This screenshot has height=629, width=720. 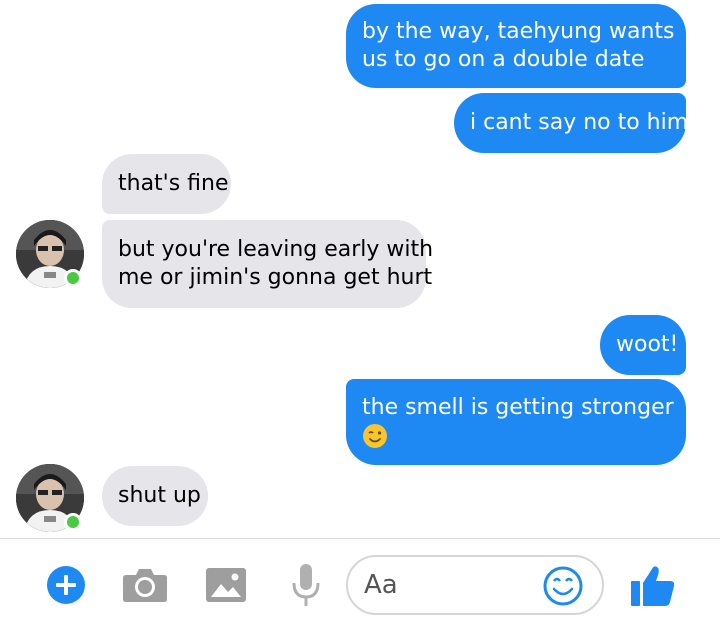 I want to click on message-bubble-outgoing: i cant say no to him, so click(x=571, y=123).